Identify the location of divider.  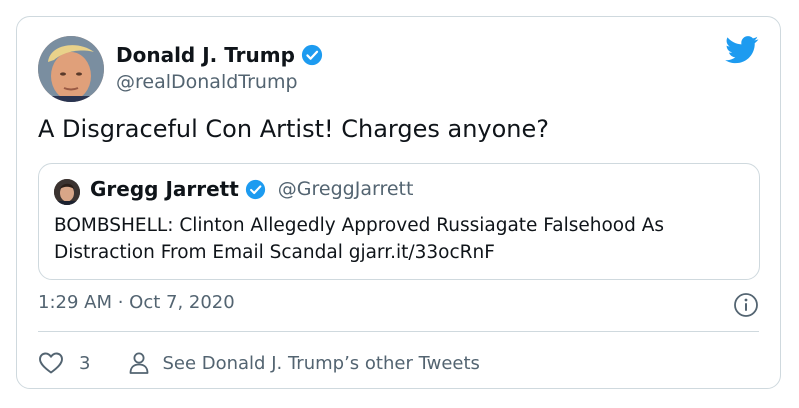
(398, 331).